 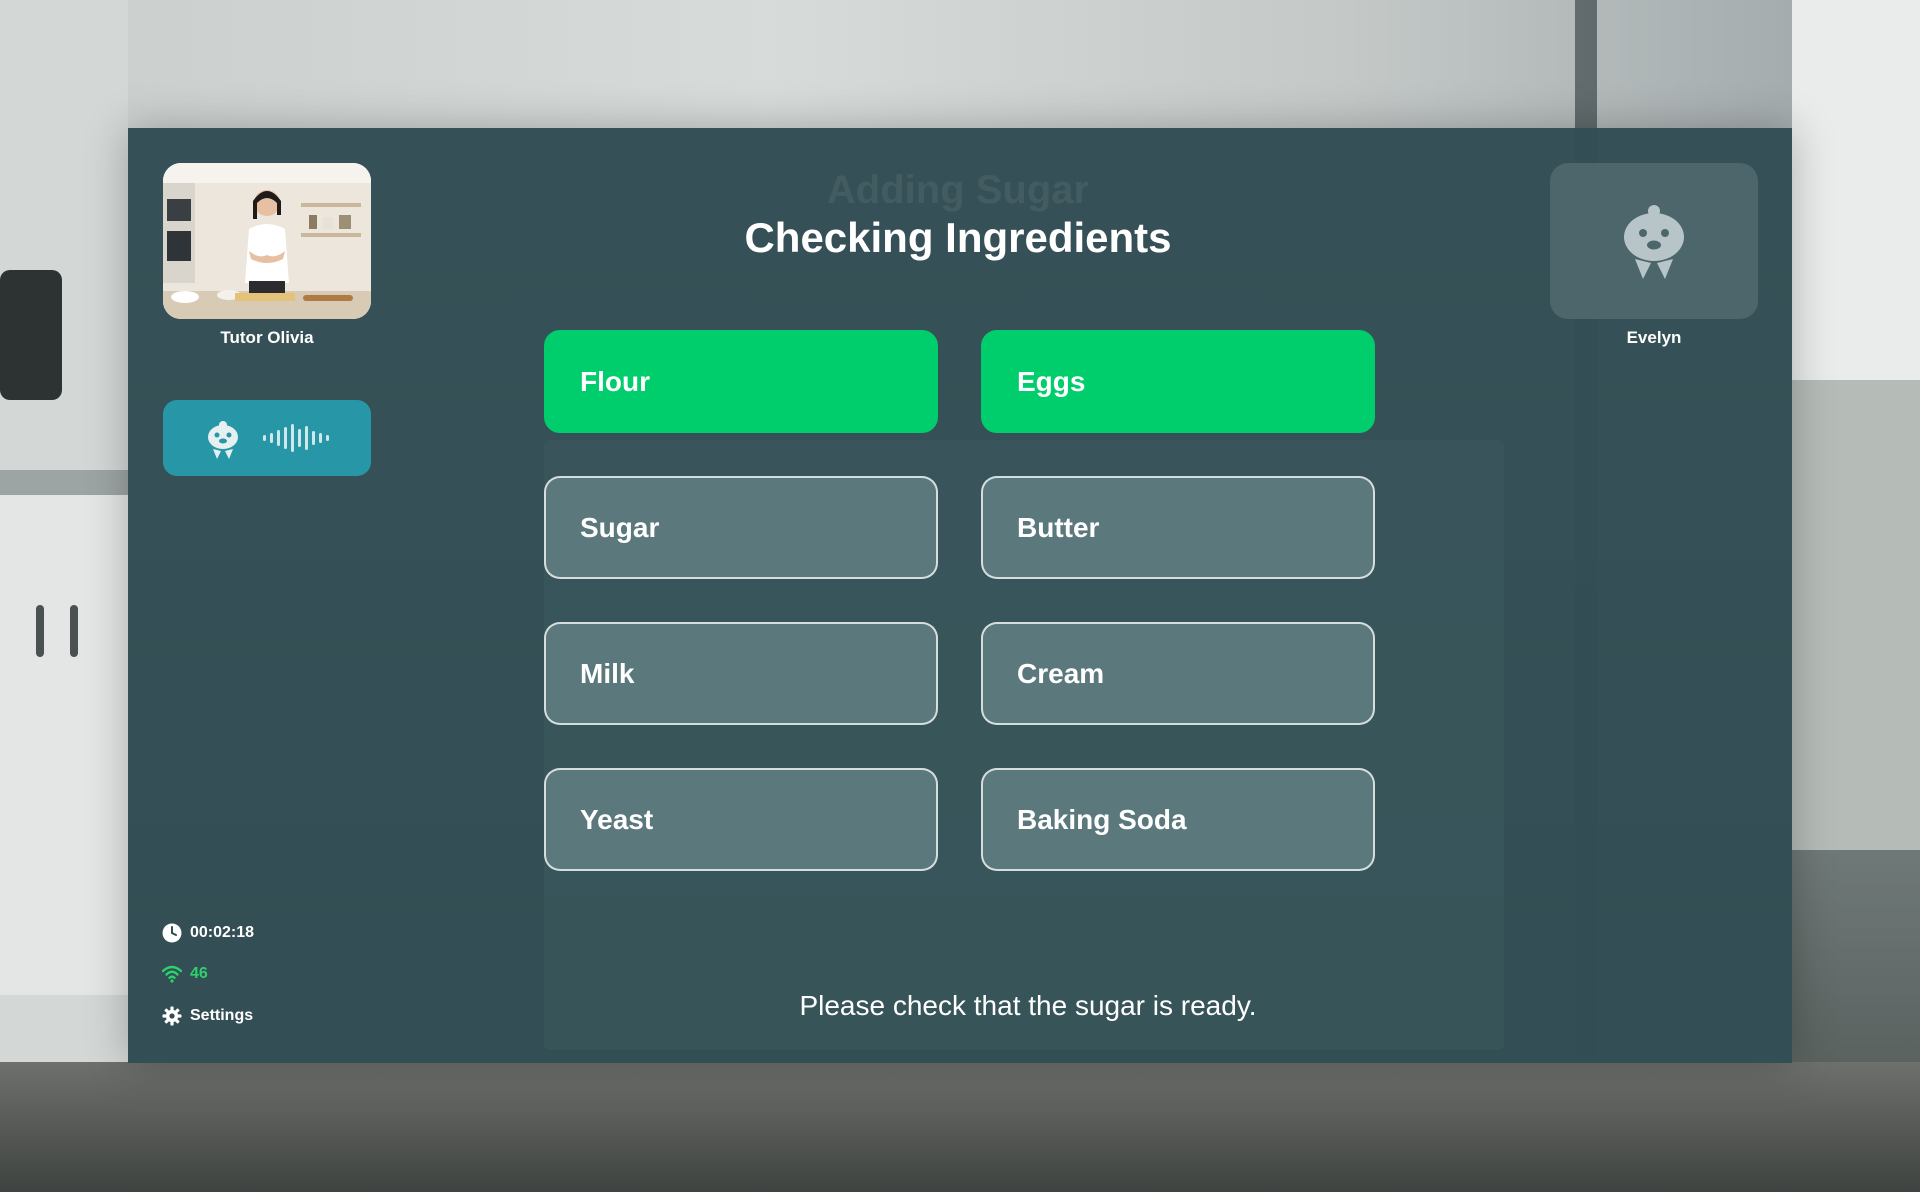 I want to click on voice-indicator, so click(x=267, y=438).